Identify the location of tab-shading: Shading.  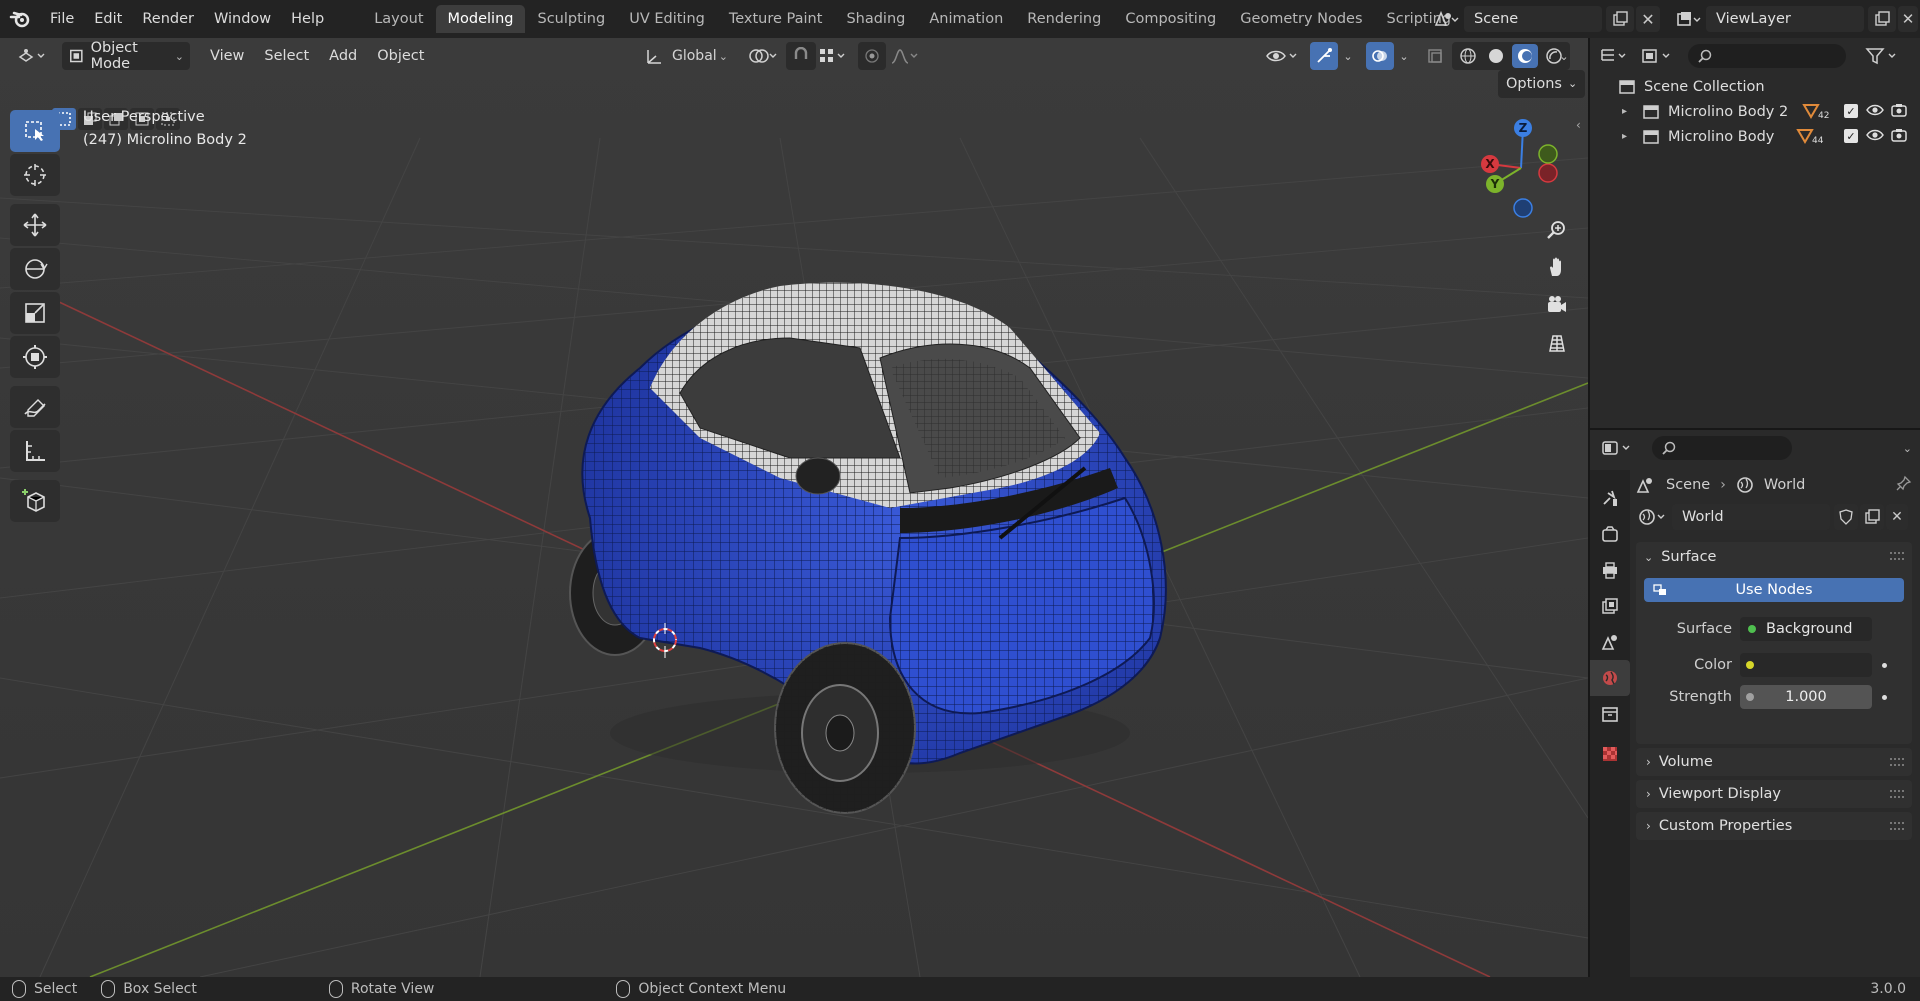
(875, 19).